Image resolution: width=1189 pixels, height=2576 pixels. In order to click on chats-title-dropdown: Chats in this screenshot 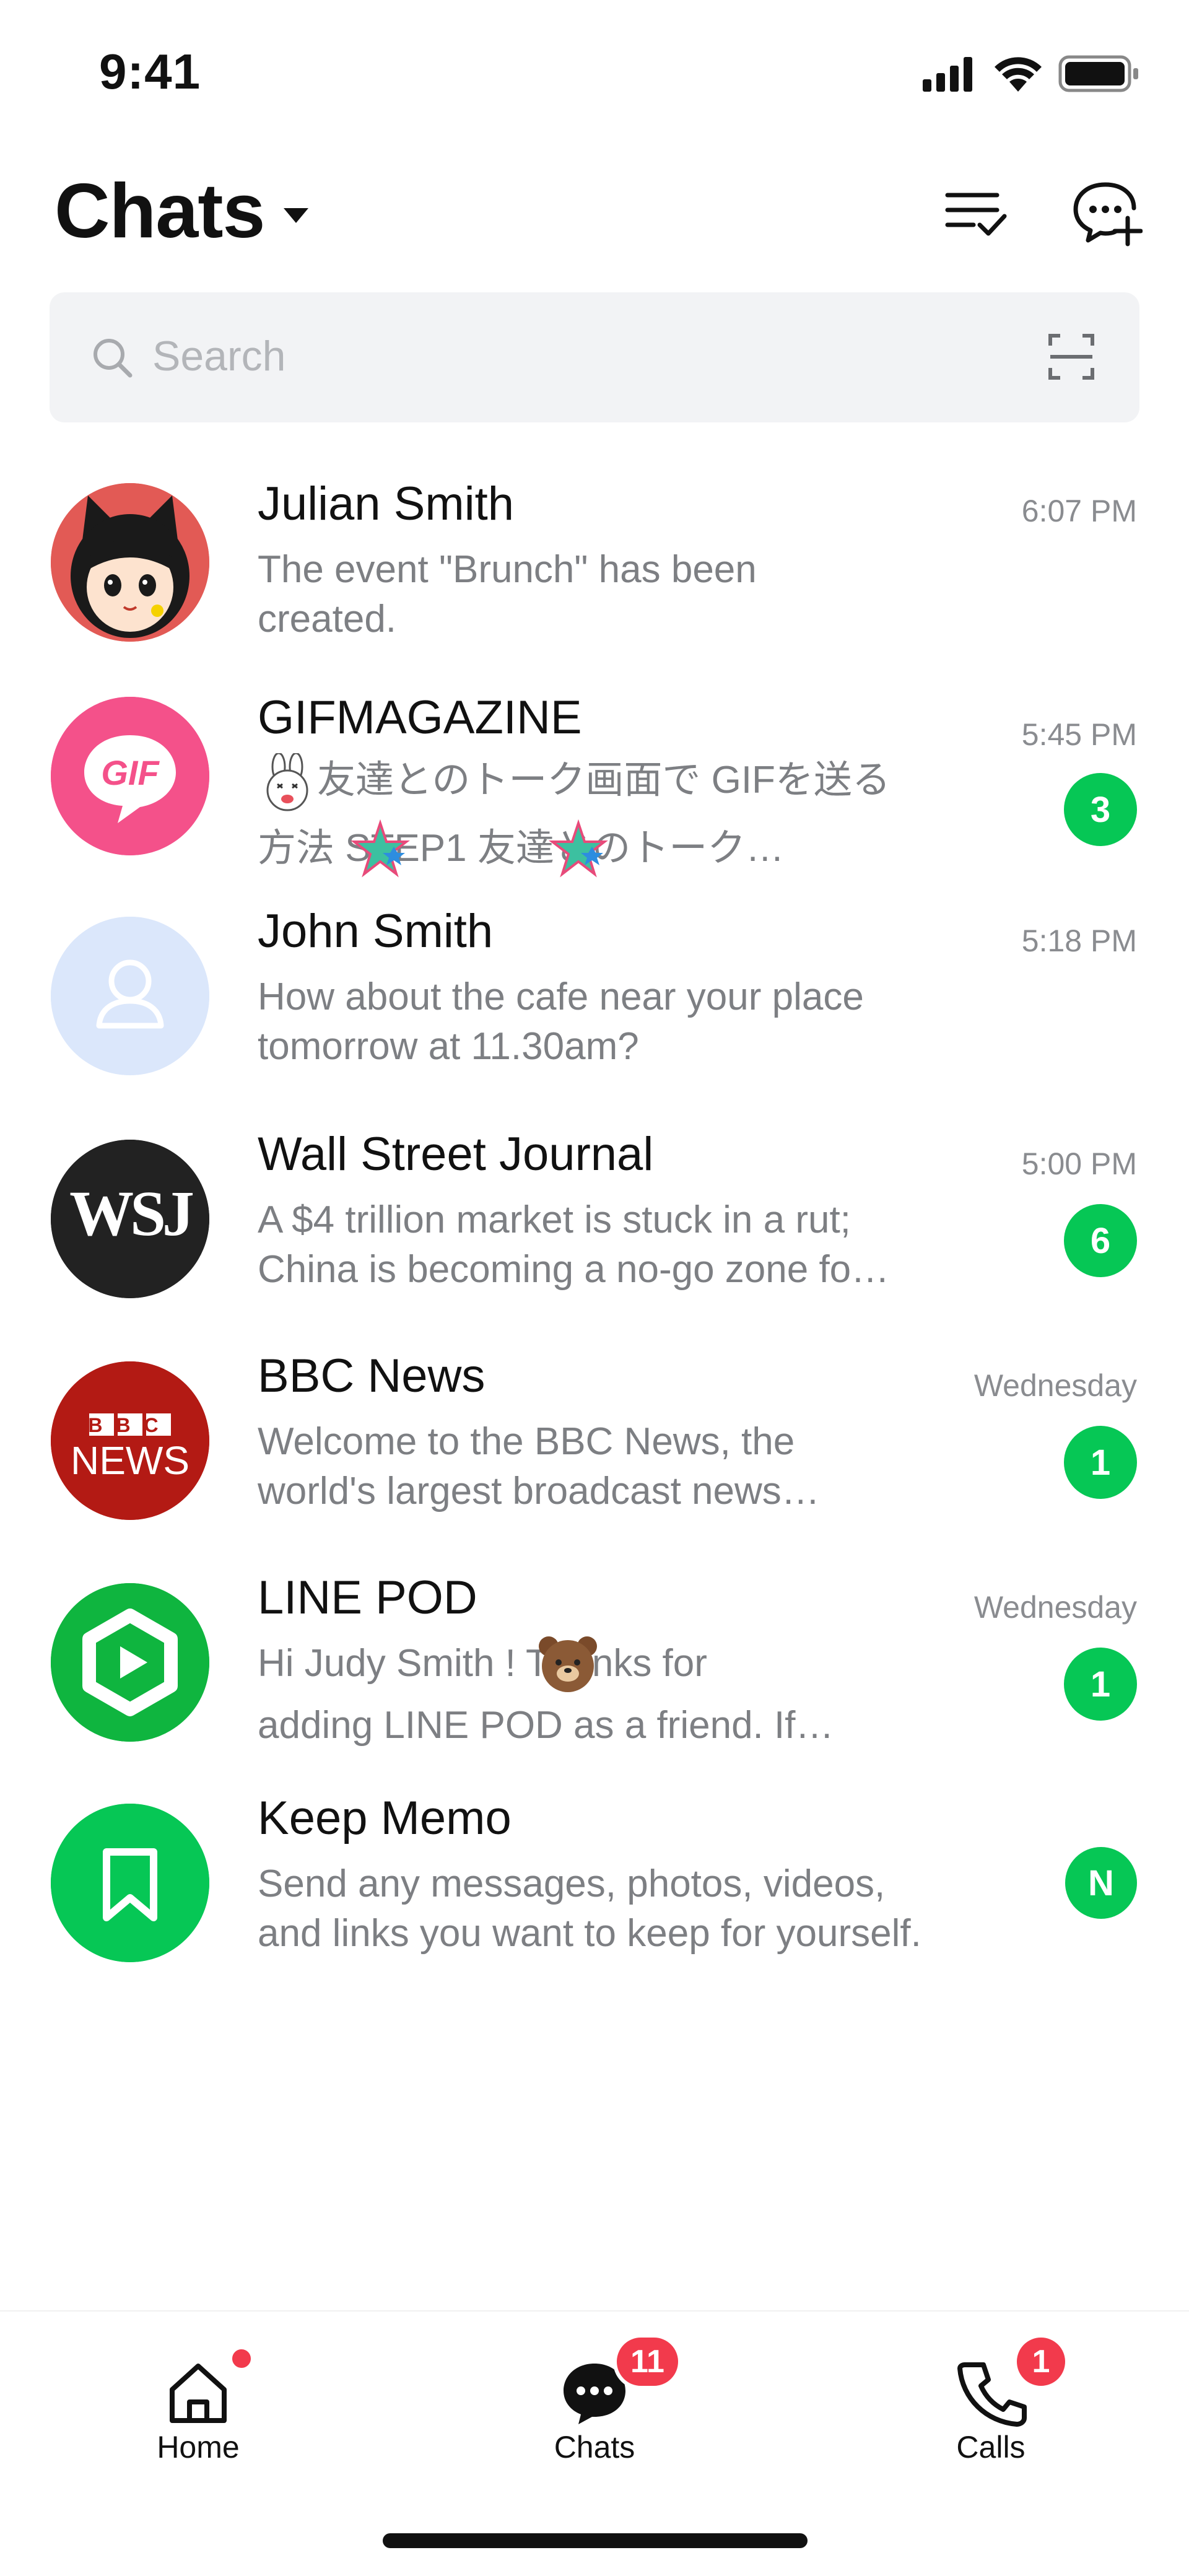, I will do `click(181, 211)`.